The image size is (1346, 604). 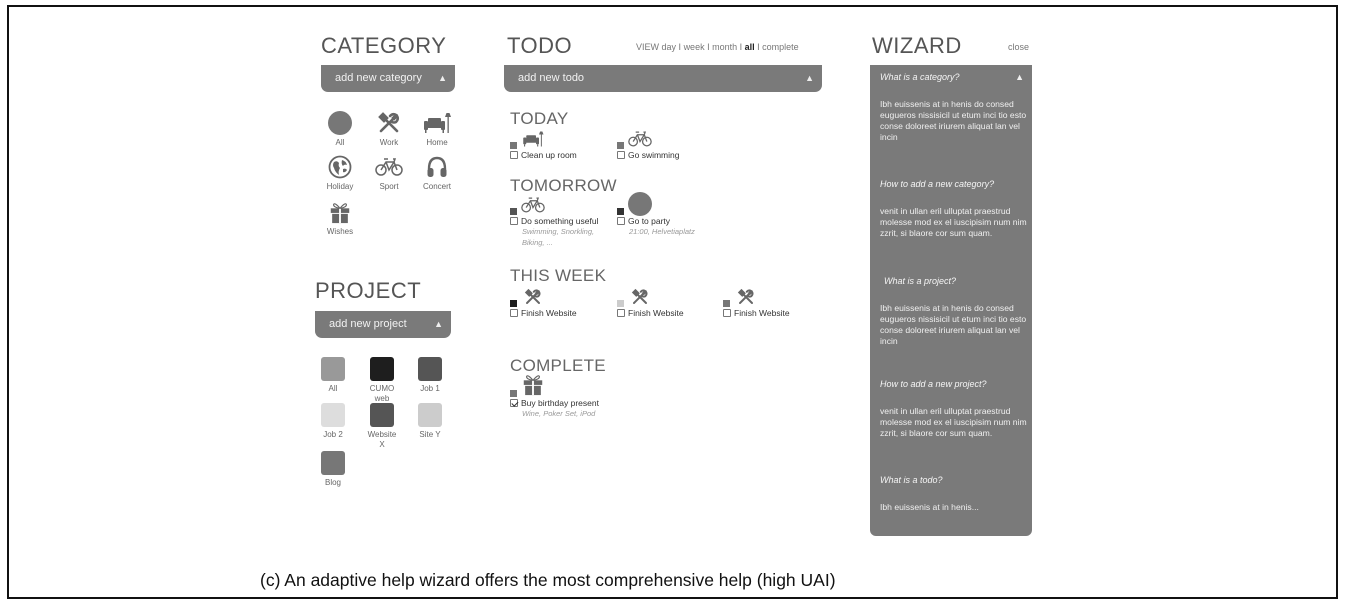 What do you see at coordinates (660, 213) in the screenshot?
I see `todo-item: Go to party 21:00, Helvetiaplatz` at bounding box center [660, 213].